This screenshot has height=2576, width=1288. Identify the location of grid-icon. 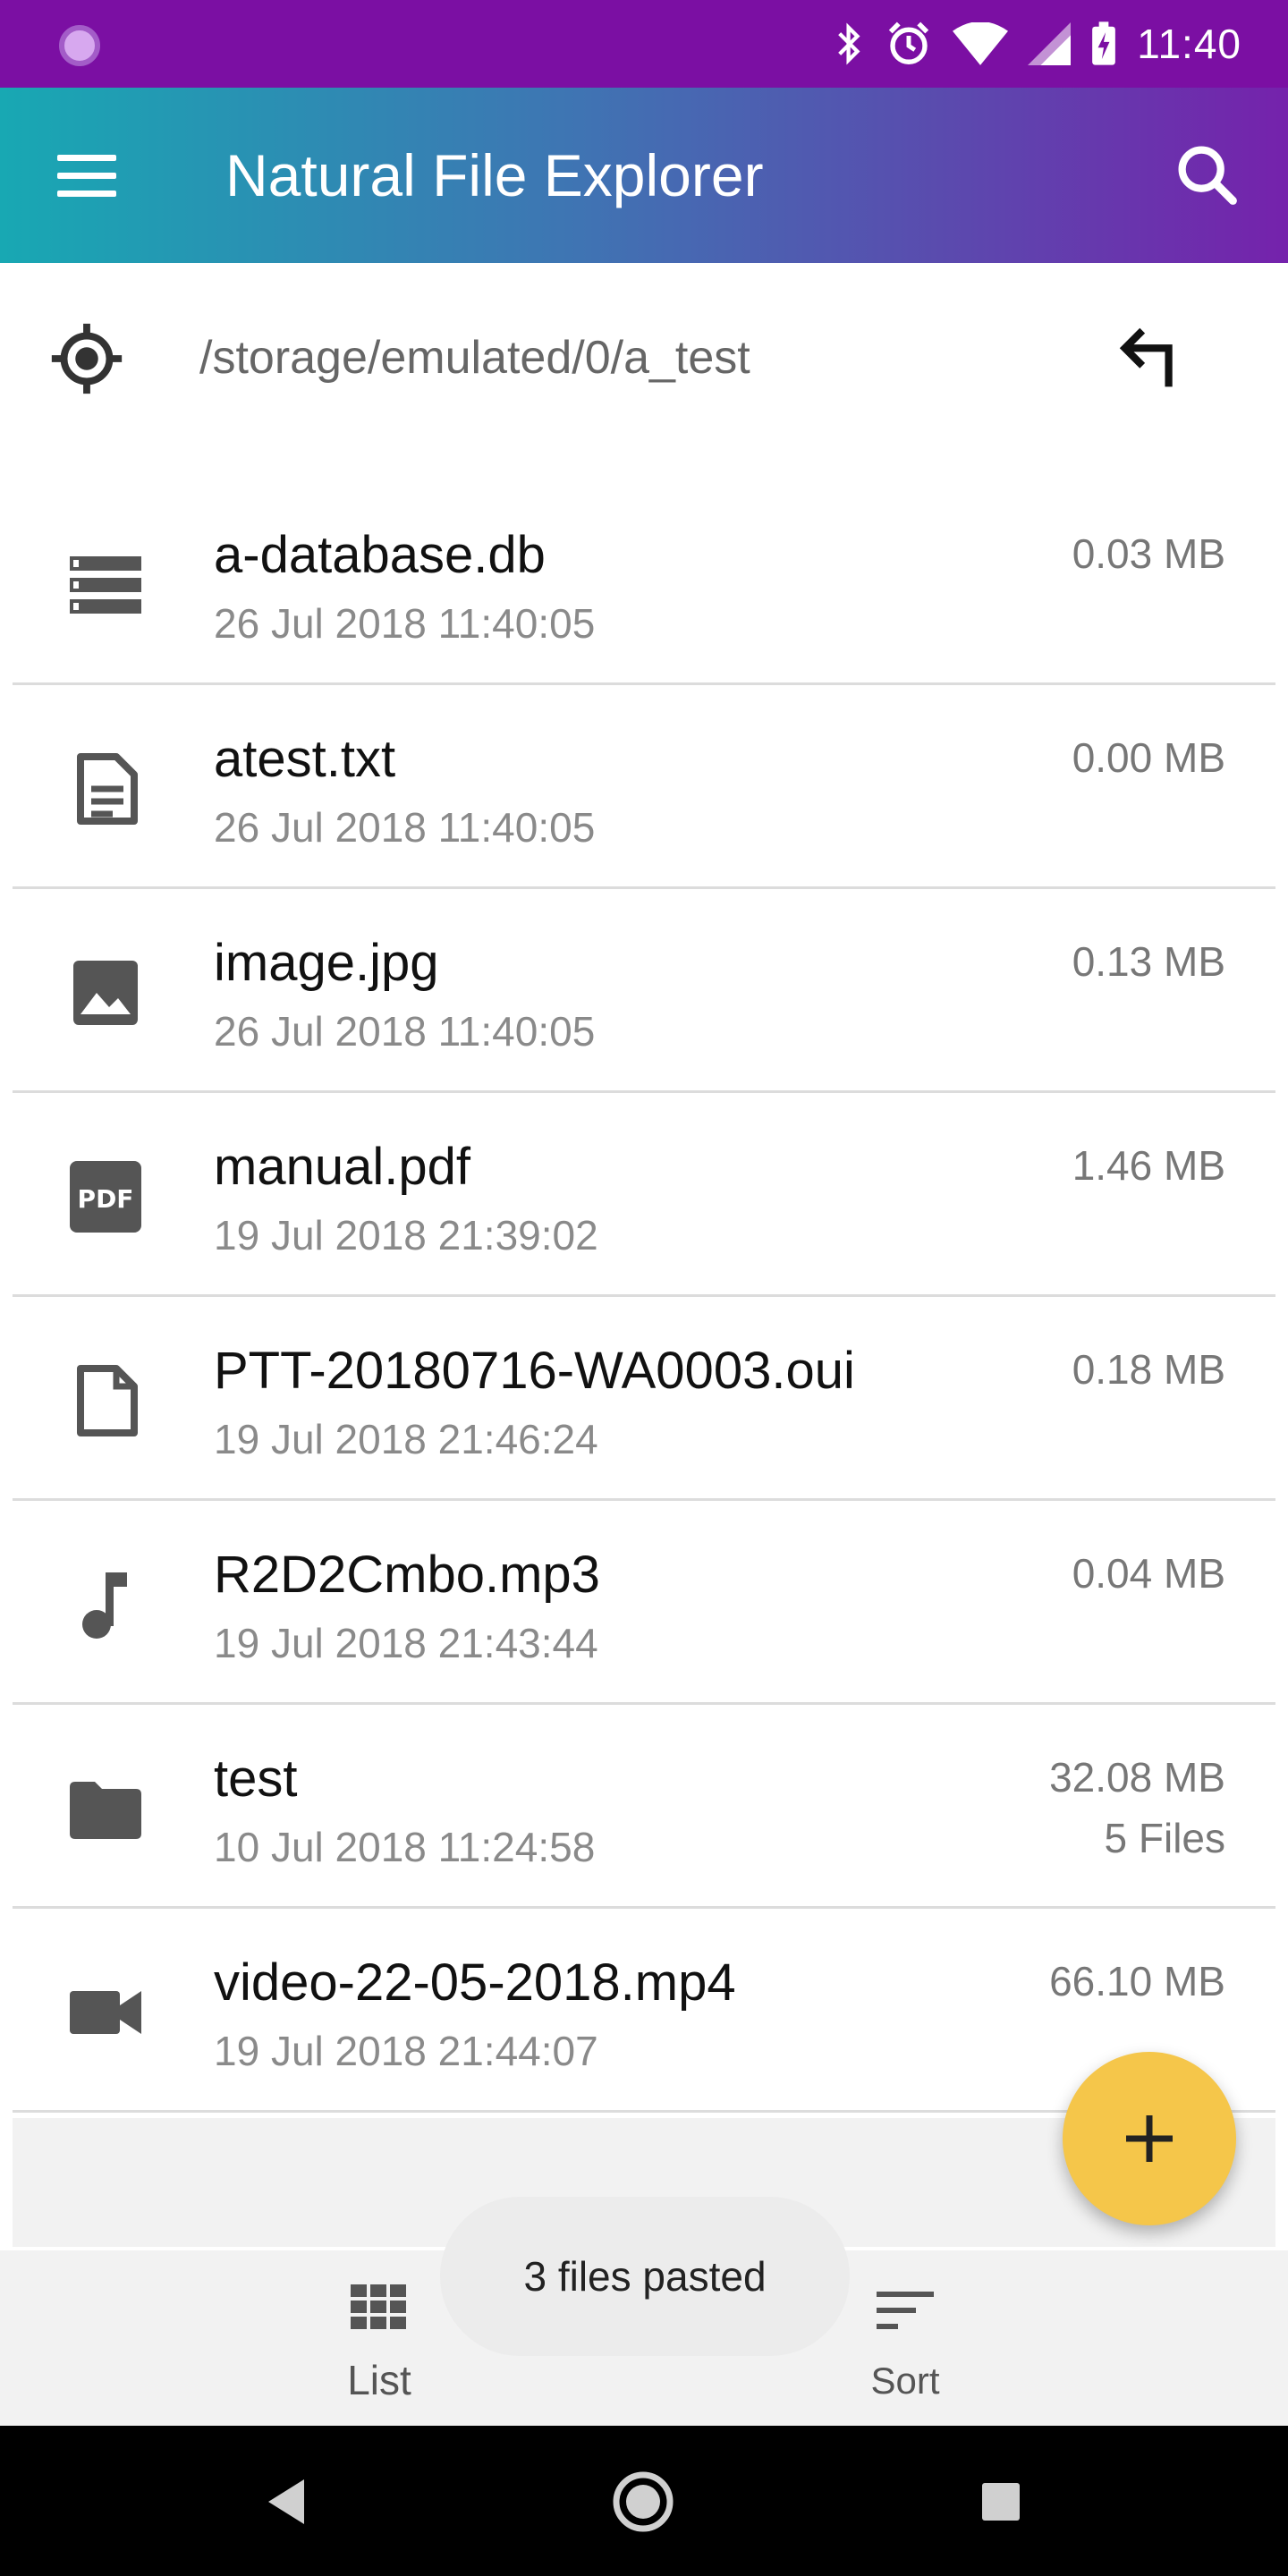
(378, 2306).